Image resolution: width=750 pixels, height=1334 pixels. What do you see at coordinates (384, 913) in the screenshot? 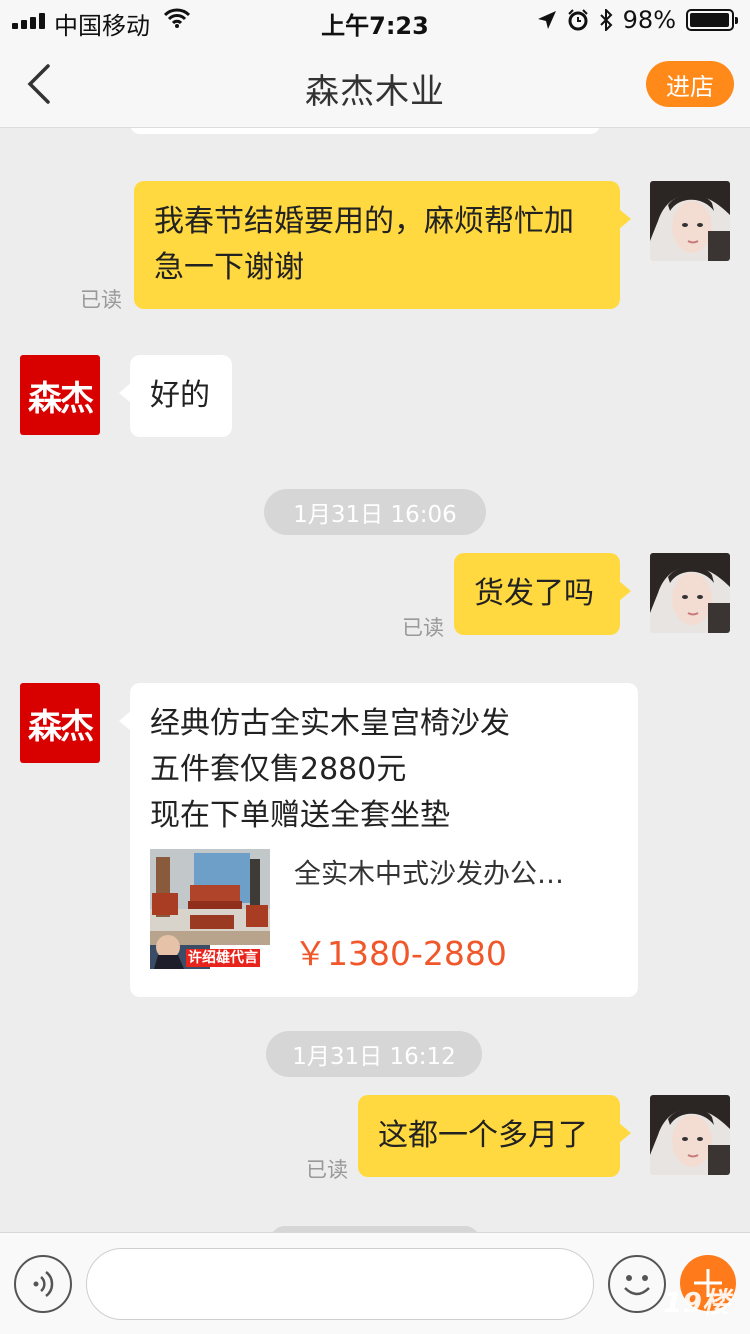
I see `product-card: 许绍雄代言 全实木中式沙发办公… ￥1380-2880` at bounding box center [384, 913].